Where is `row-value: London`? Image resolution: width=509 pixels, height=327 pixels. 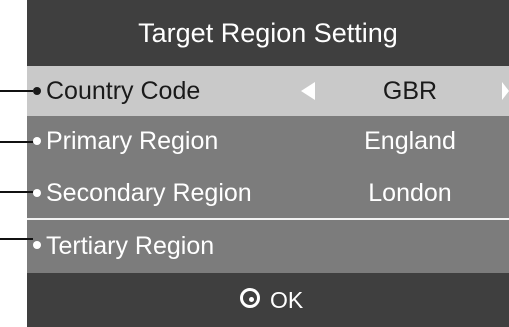 row-value: London is located at coordinates (410, 193).